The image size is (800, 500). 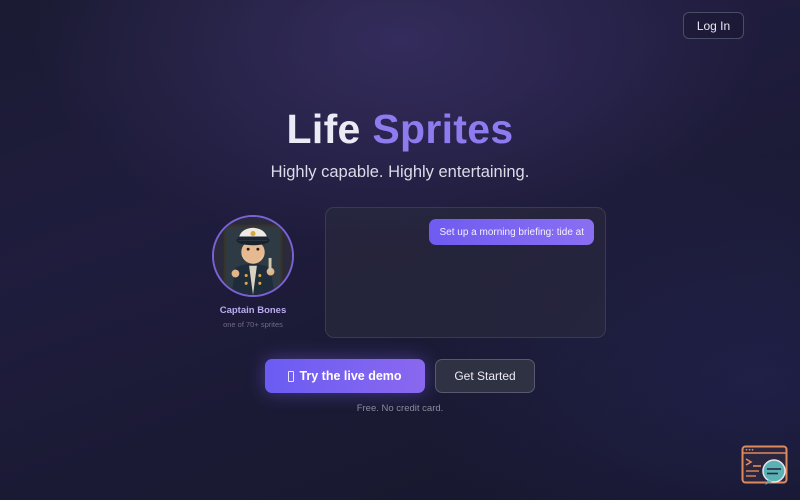 I want to click on terminal-chat-widget-button, so click(x=766, y=466).